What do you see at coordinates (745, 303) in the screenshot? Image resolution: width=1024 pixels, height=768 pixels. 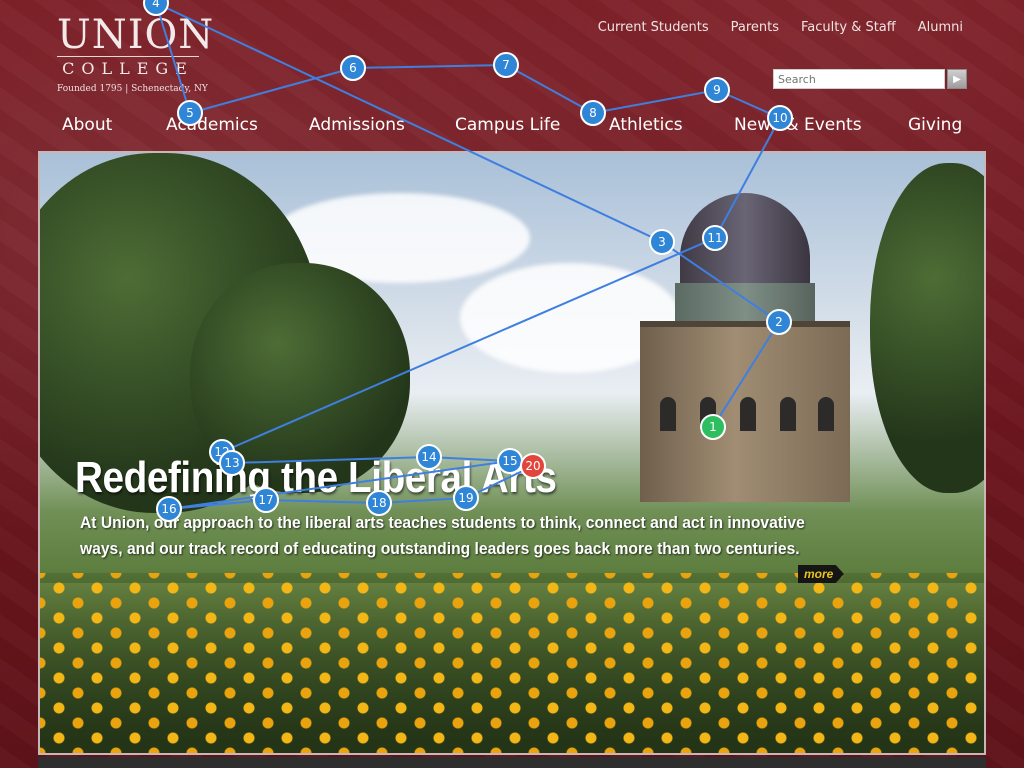 I see `building-drum` at bounding box center [745, 303].